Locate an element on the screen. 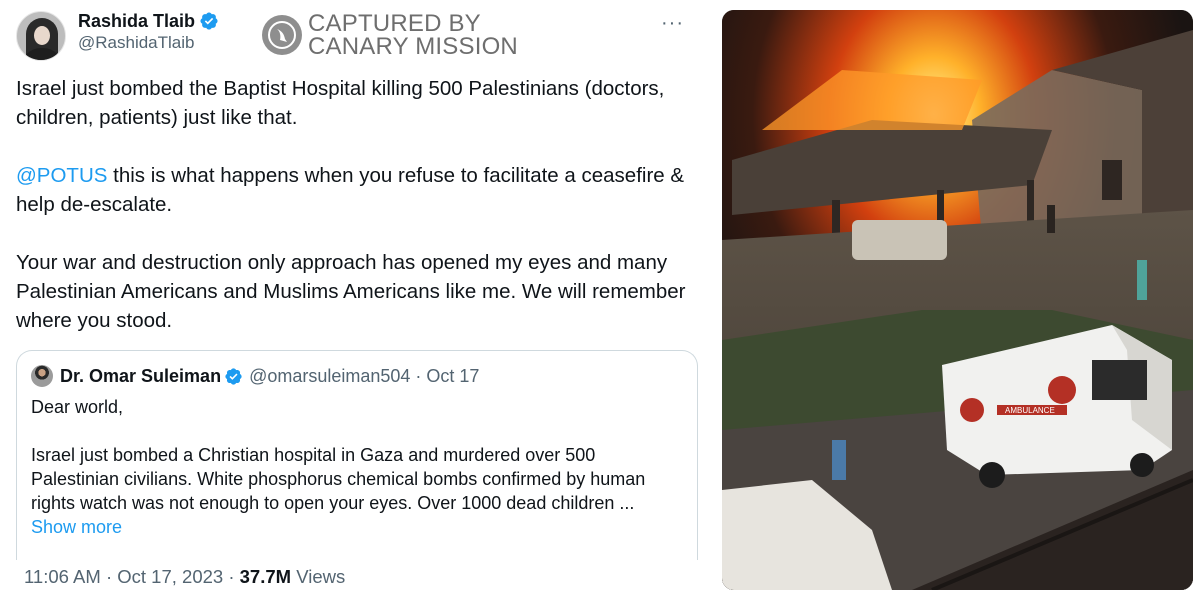  canary-mission-watermark: CAPTURED BY CANARY MISSION is located at coordinates (390, 35).